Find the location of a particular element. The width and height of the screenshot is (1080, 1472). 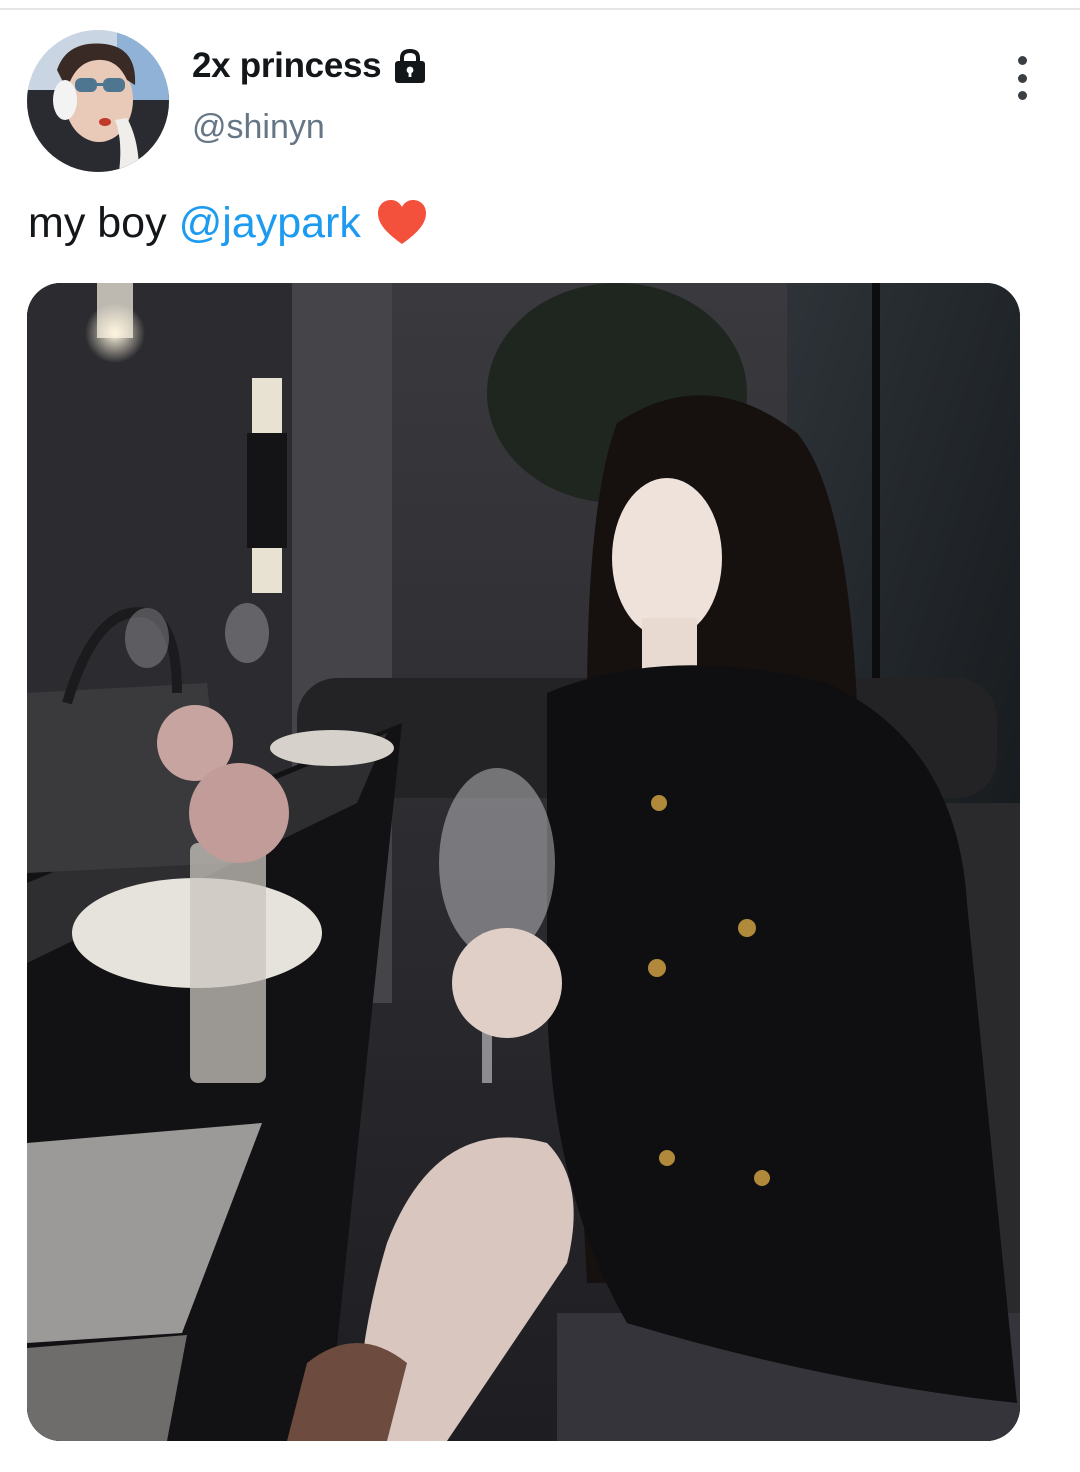

user-handle: @shinyn is located at coordinates (258, 127).